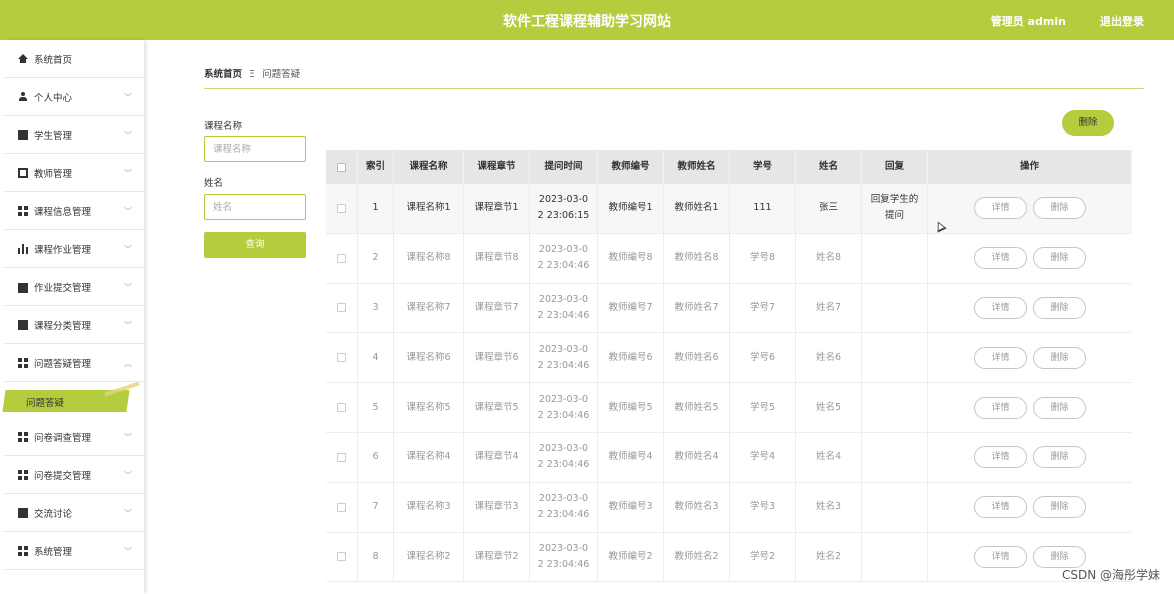 The height and width of the screenshot is (594, 1174). What do you see at coordinates (223, 74) in the screenshot?
I see `breadcrumb-home: 系统首页` at bounding box center [223, 74].